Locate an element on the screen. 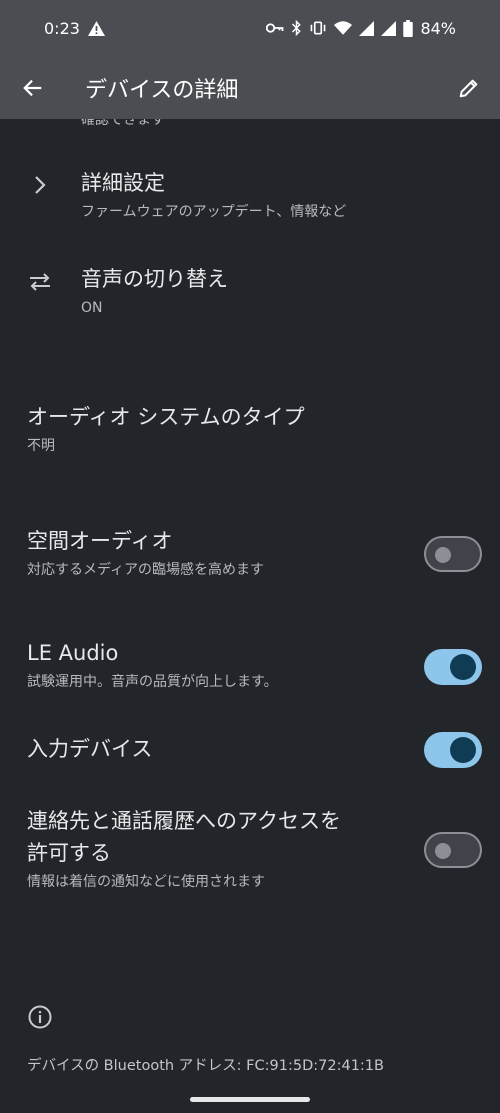 This screenshot has height=1113, width=500. row-advanced-settings: 詳細設定 ファームウェアのアップデート、情報など is located at coordinates (250, 199).